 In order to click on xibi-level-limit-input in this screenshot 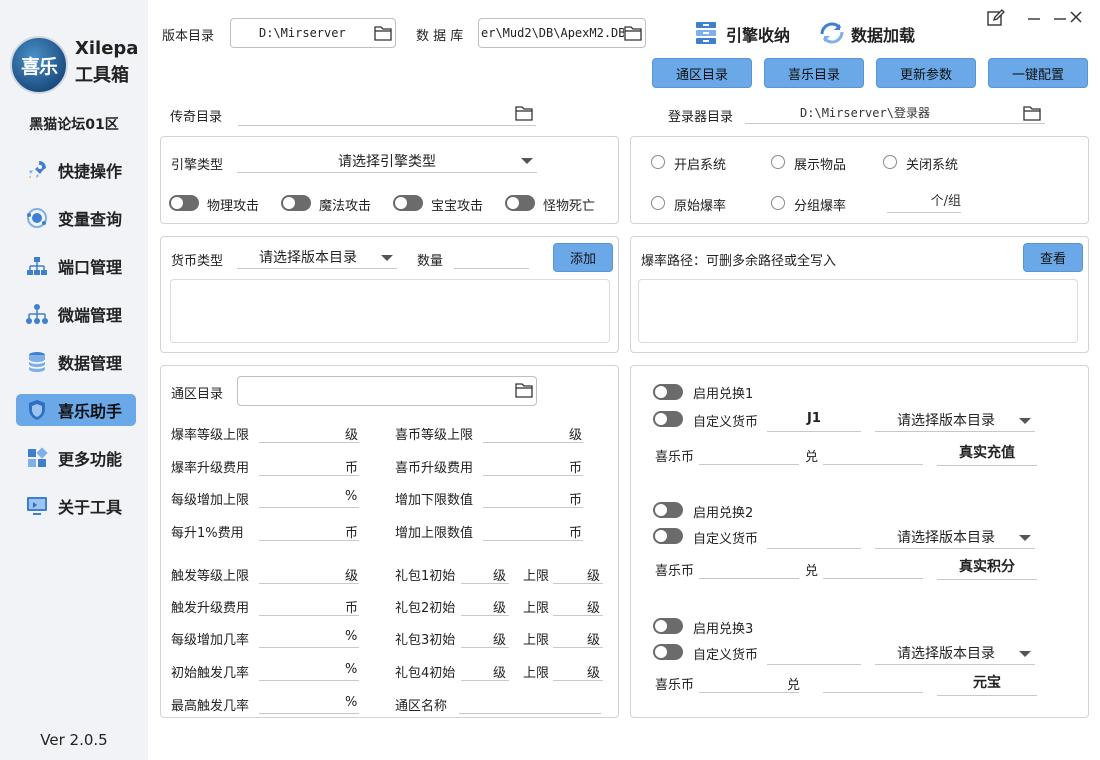, I will do `click(533, 432)`.